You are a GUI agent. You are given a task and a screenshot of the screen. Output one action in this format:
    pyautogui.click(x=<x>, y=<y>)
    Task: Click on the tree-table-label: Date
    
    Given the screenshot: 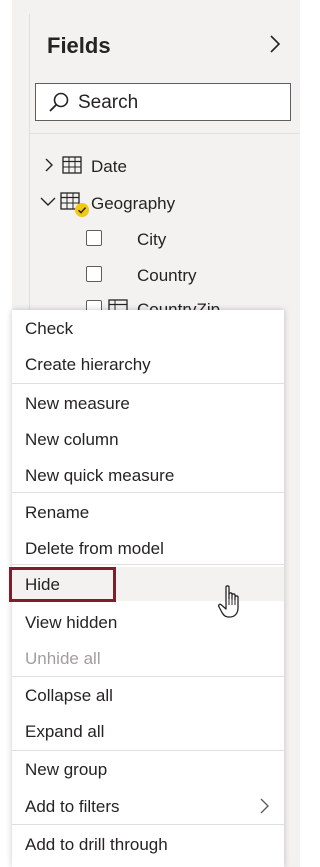 What is the action you would take?
    pyautogui.click(x=109, y=166)
    